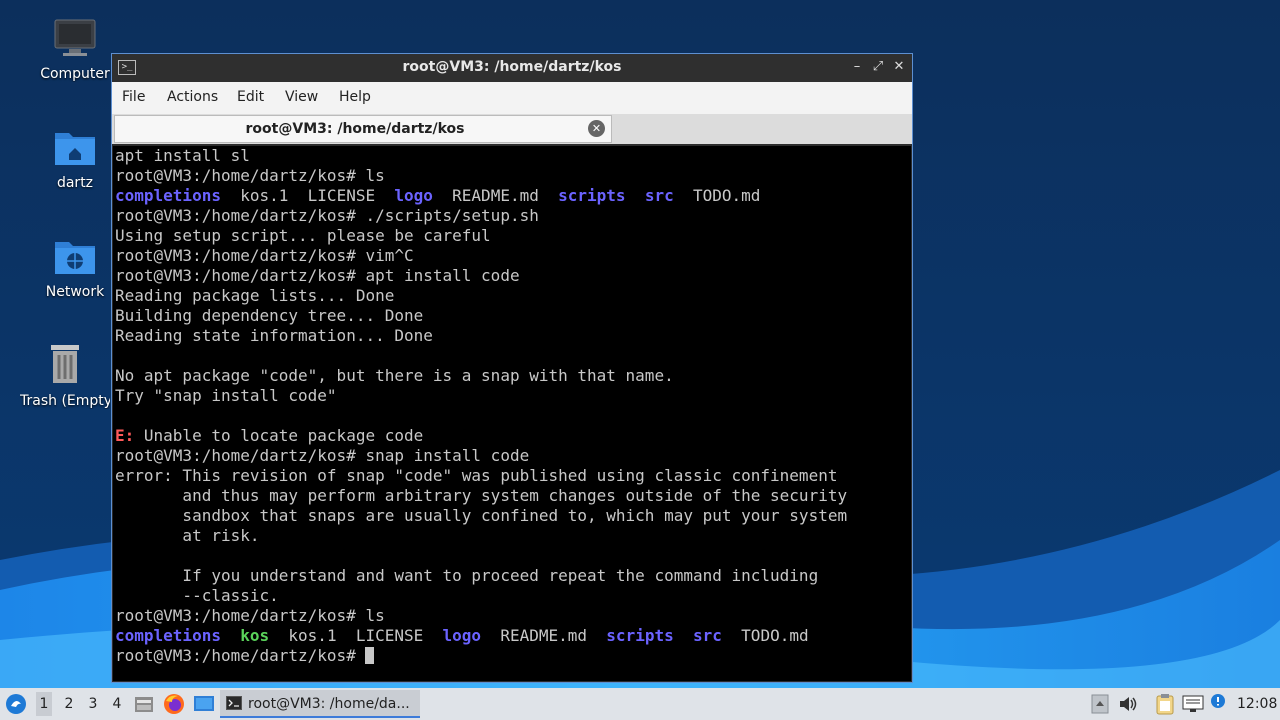  I want to click on desktop-icon-dartz: dartz, so click(75, 159).